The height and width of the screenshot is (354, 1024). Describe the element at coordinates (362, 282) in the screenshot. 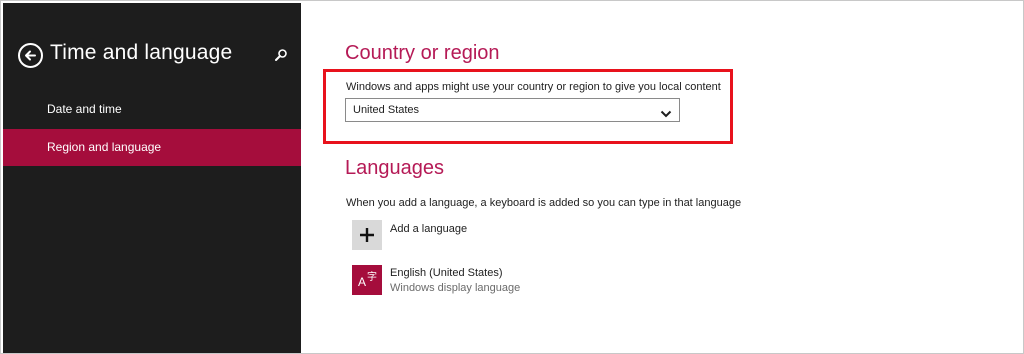

I see `language-glyph-a: A` at that location.